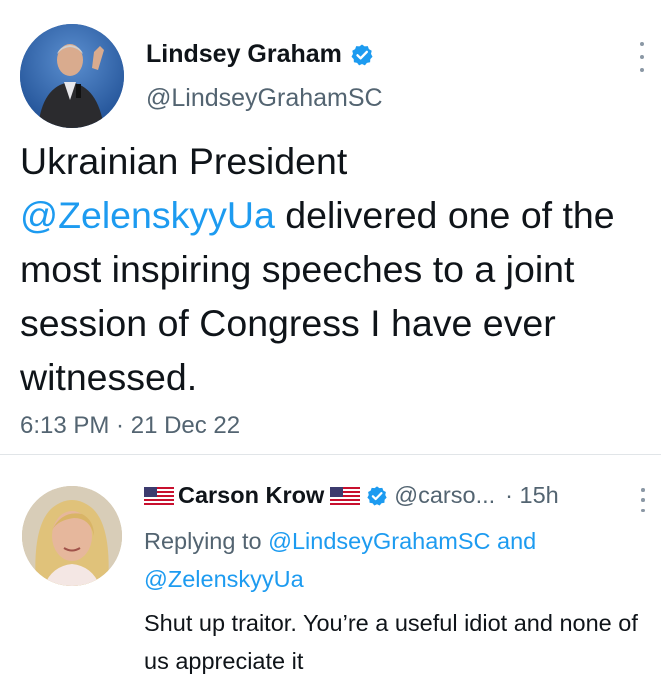 This screenshot has height=697, width=661. I want to click on replying-prefix: Replying to, so click(206, 541).